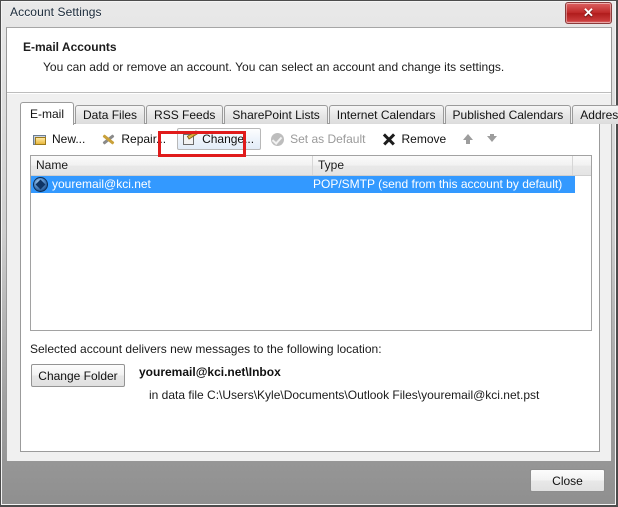  What do you see at coordinates (210, 372) in the screenshot?
I see `delivery-folder-path: youremail@kci.net\Inbox` at bounding box center [210, 372].